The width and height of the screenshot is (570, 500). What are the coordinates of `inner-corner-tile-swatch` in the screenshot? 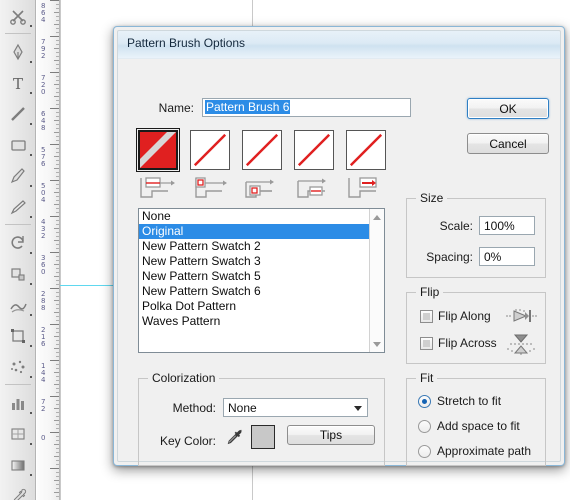 It's located at (262, 150).